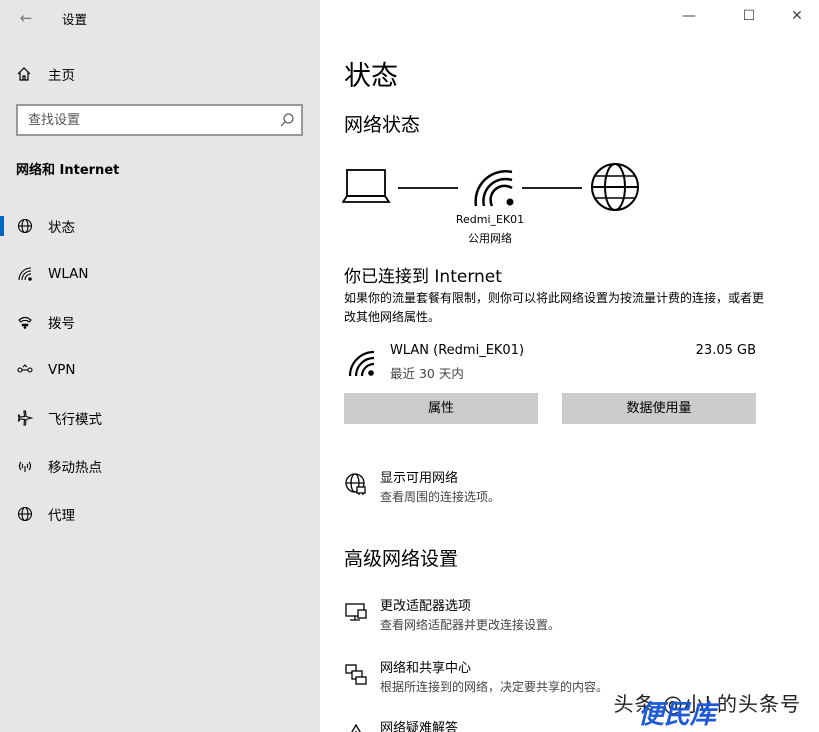 This screenshot has width=819, height=732. I want to click on search-icon, so click(287, 120).